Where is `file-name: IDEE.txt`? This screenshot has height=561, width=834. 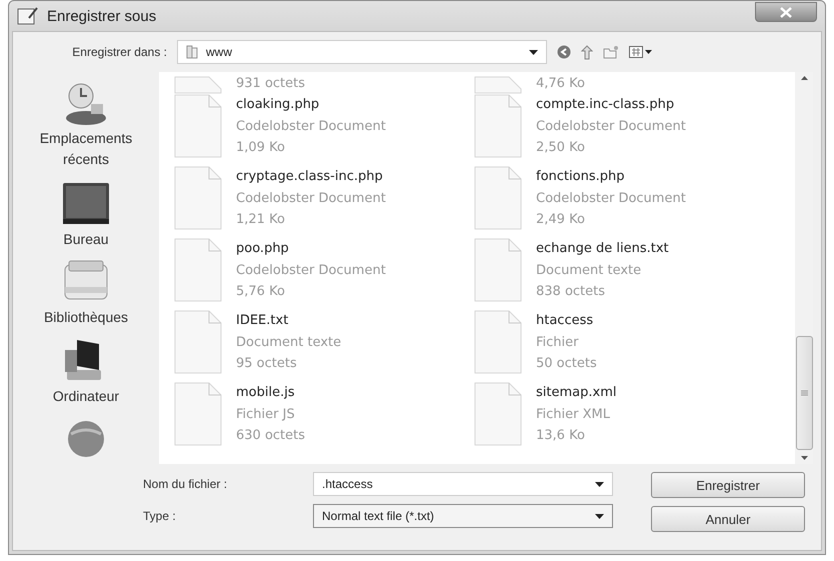
file-name: IDEE.txt is located at coordinates (289, 321).